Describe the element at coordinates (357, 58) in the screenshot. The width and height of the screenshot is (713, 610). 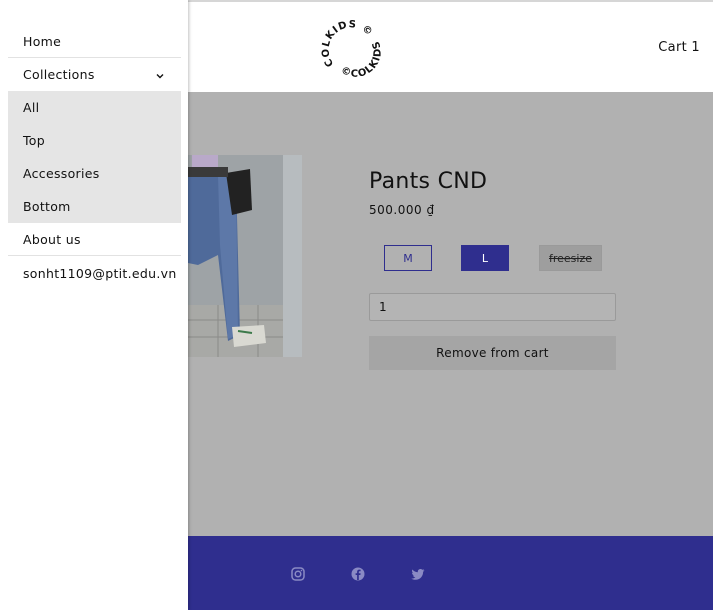
I see `svg-text: ©COLKIDS` at that location.